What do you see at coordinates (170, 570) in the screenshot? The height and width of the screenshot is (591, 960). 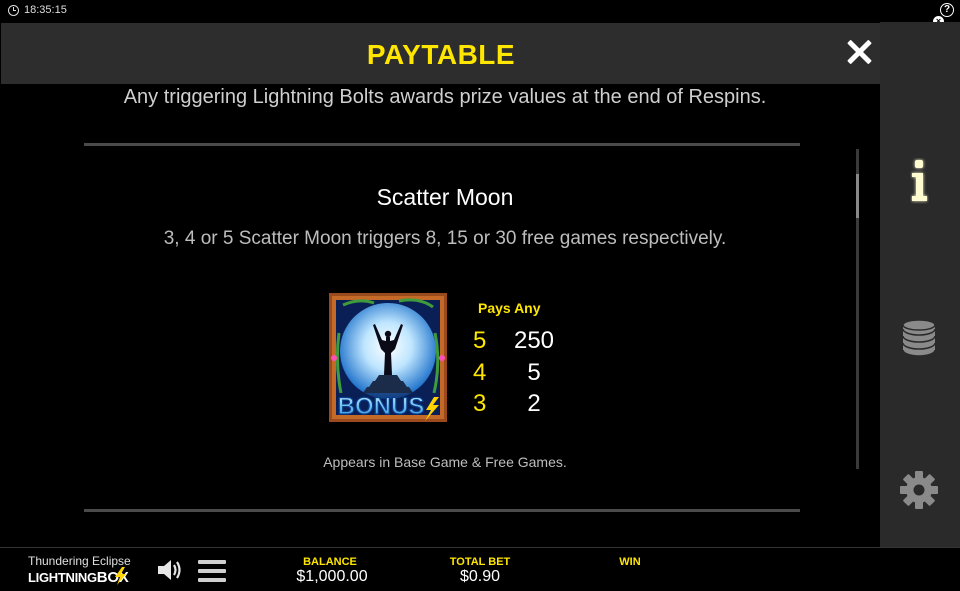 I see `speaker-icon` at bounding box center [170, 570].